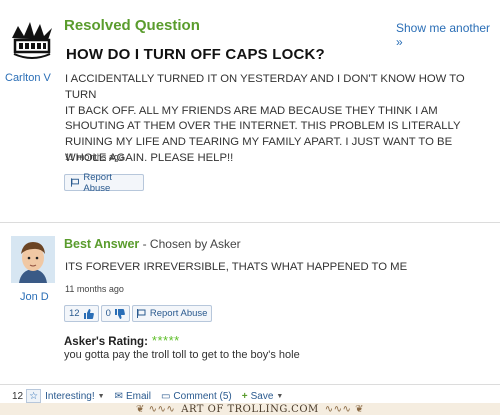 Image resolution: width=500 pixels, height=415 pixels. Describe the element at coordinates (32, 40) in the screenshot. I see `asker-avatar` at that location.